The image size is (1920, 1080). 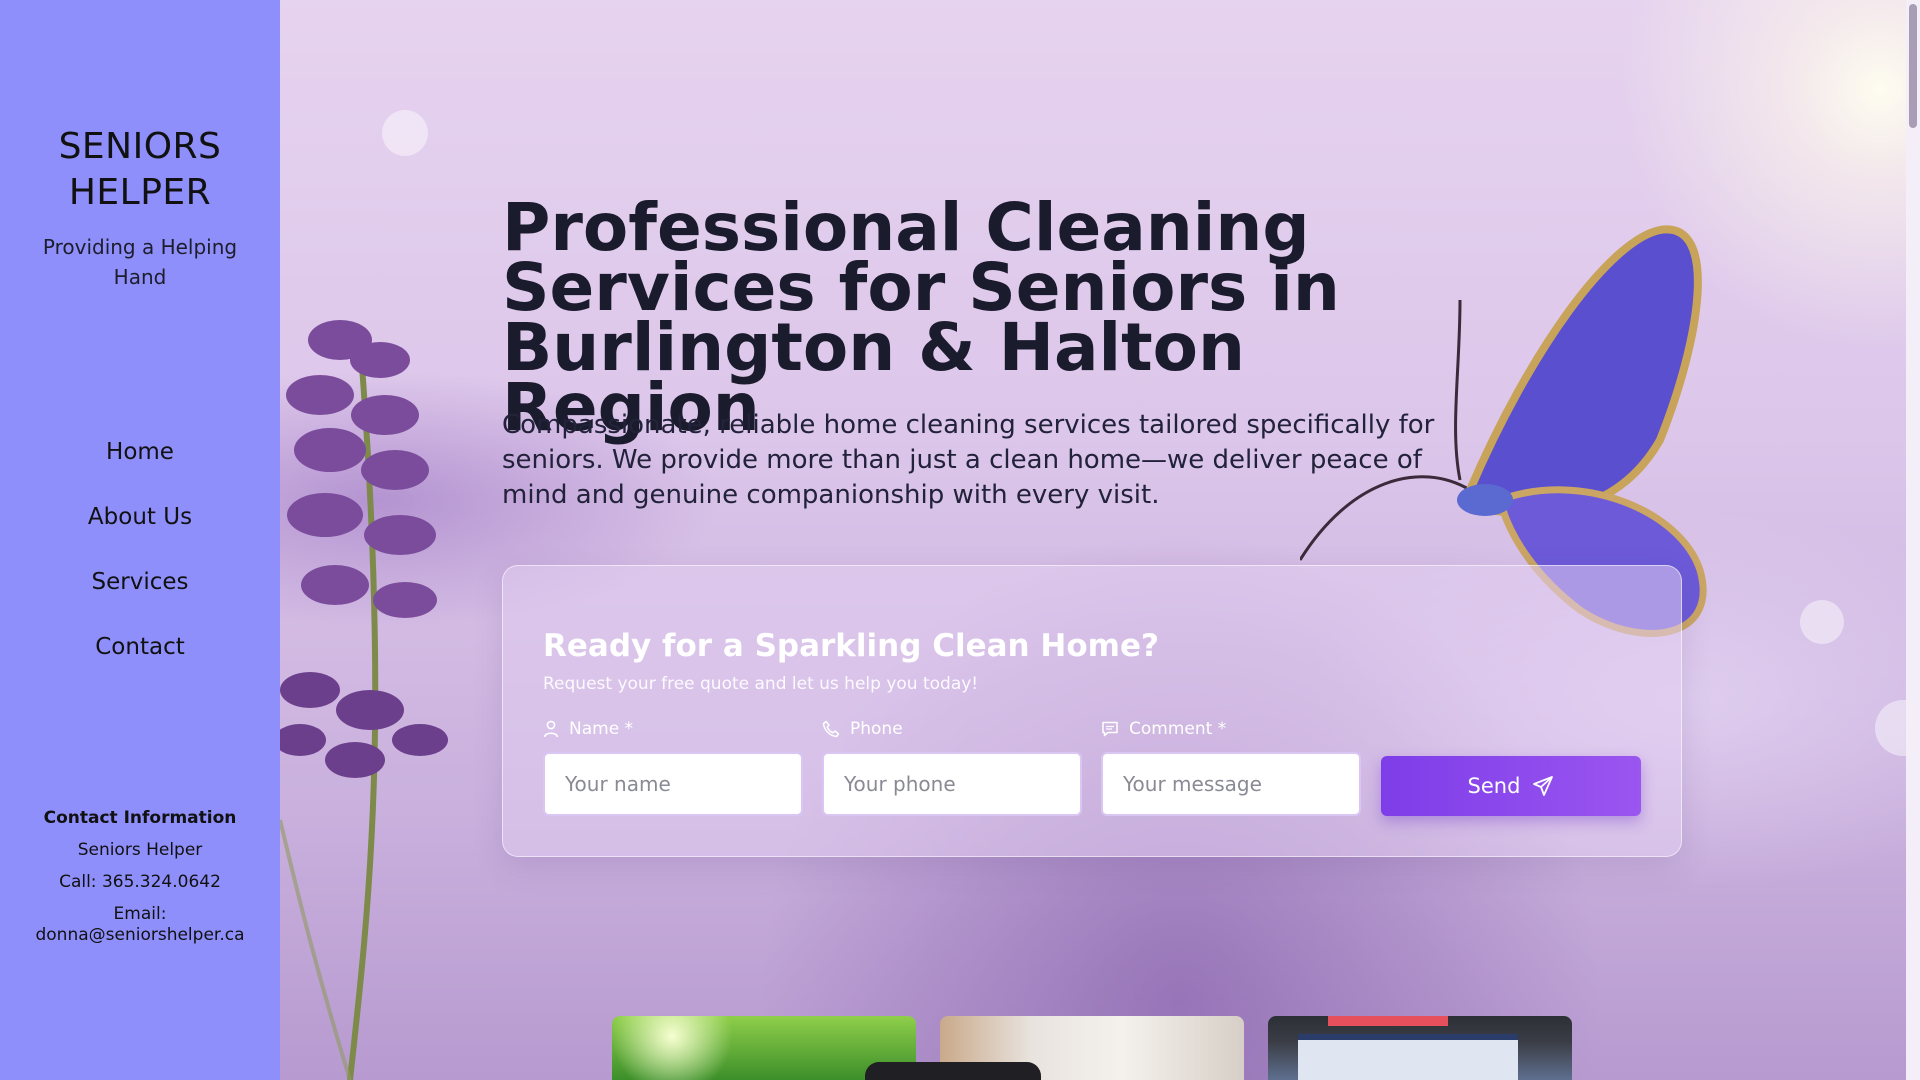 I want to click on send-button: Send, so click(x=1511, y=786).